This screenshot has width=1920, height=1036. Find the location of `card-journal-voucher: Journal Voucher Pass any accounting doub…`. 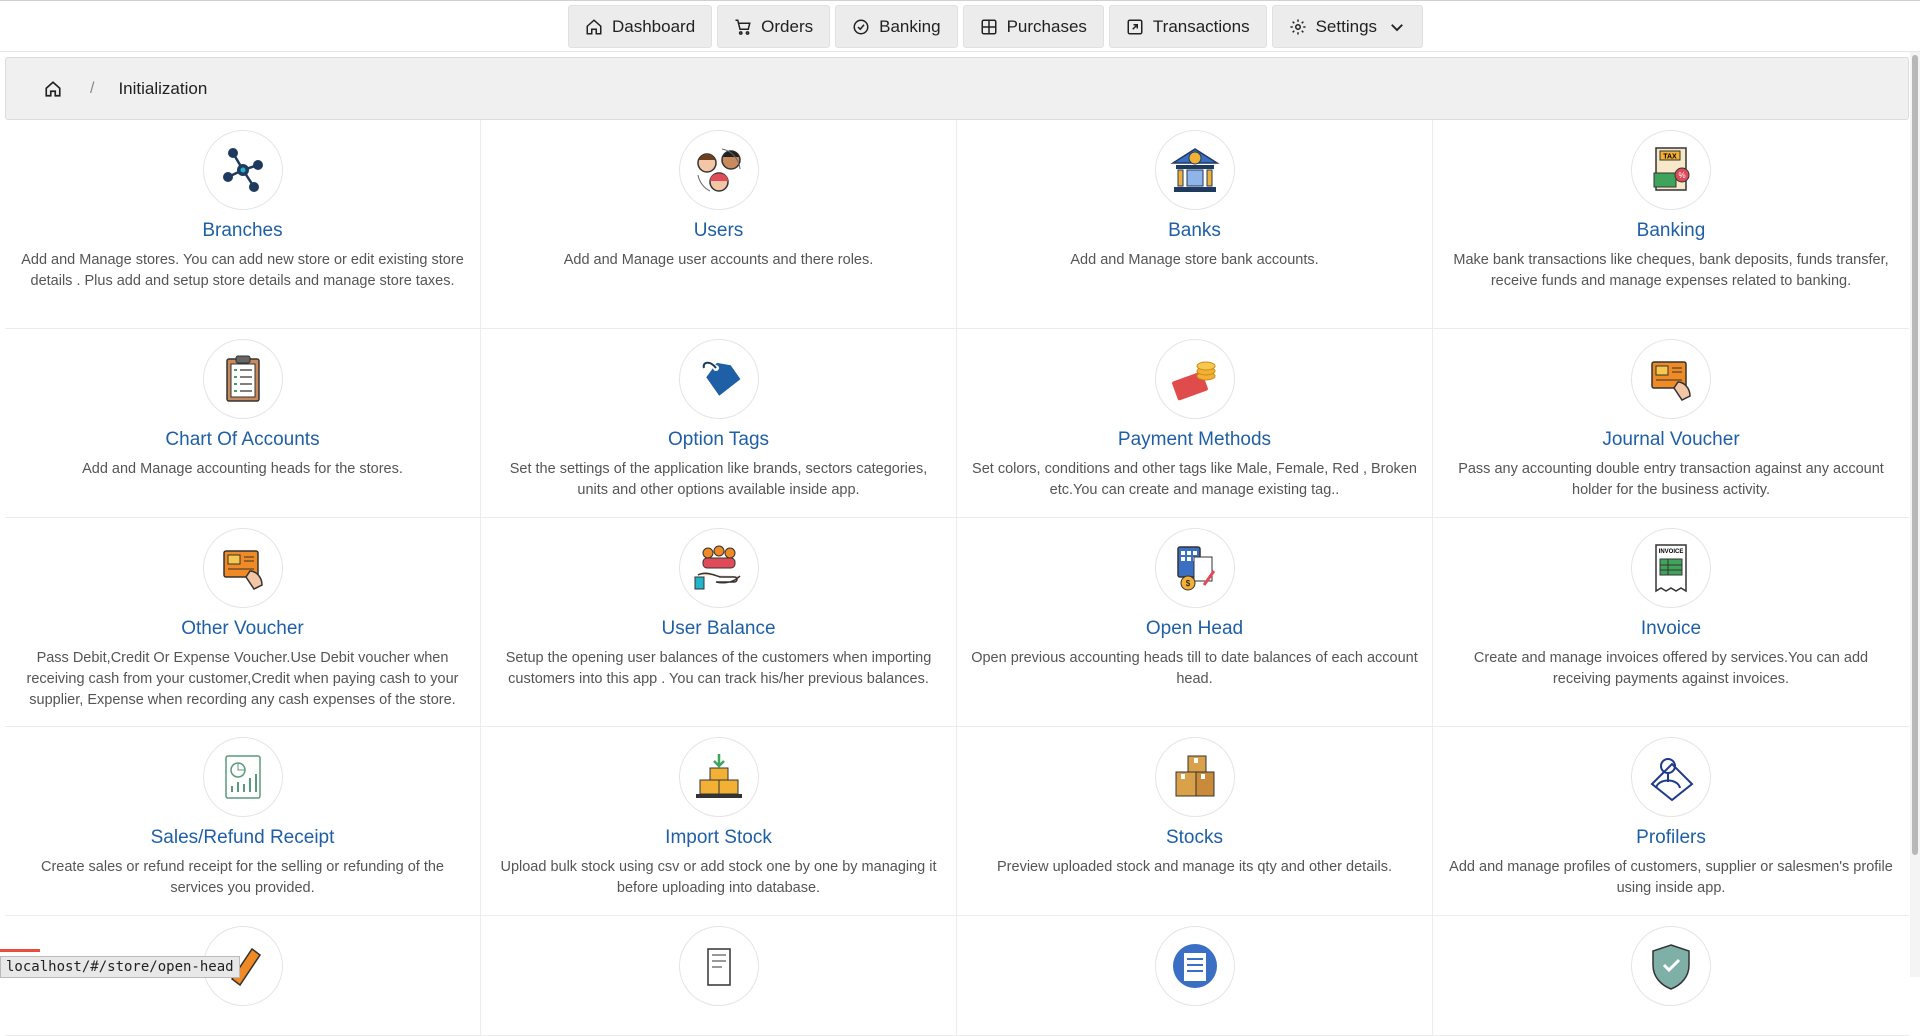

card-journal-voucher: Journal Voucher Pass any accounting doub… is located at coordinates (1671, 423).